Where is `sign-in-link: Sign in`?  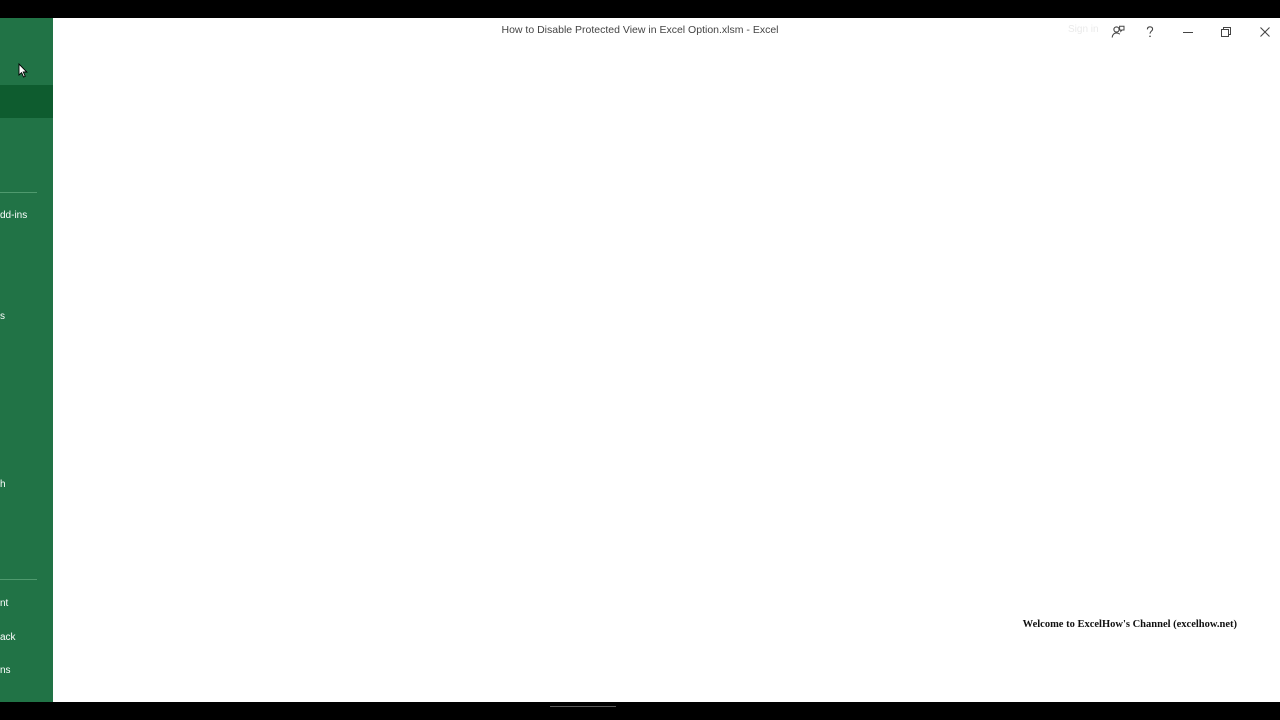 sign-in-link: Sign in is located at coordinates (1083, 29).